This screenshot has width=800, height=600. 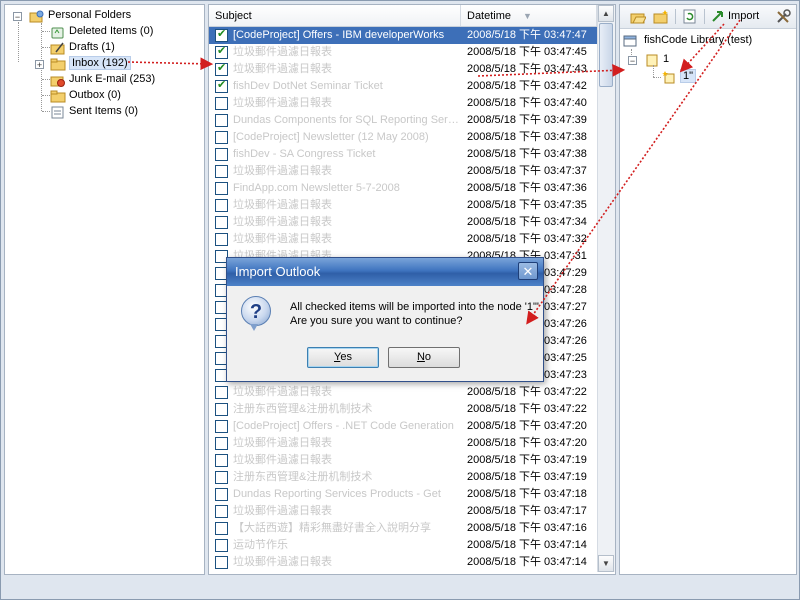 I want to click on expand-inbox-toggle: +, so click(x=39, y=65).